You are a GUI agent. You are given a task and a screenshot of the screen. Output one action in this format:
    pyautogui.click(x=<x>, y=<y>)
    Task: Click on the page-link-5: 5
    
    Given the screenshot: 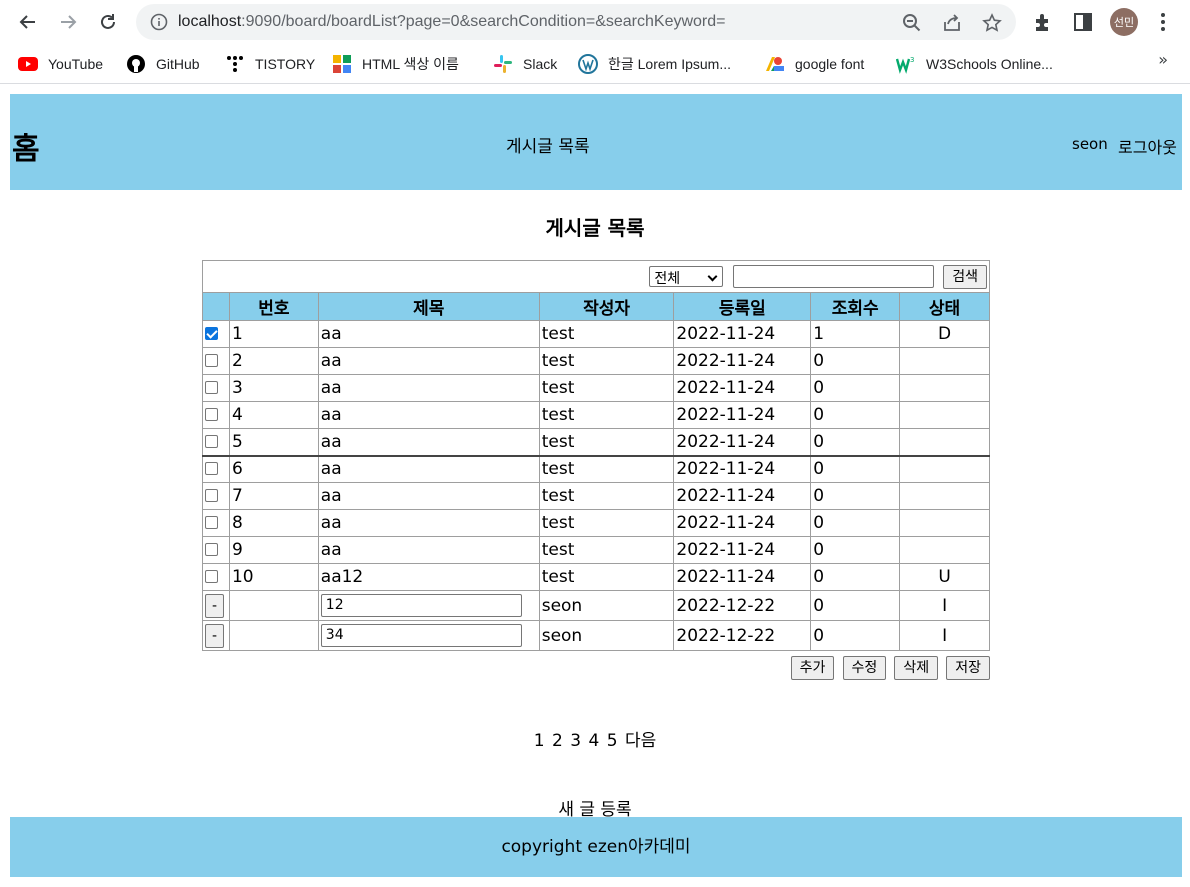 What is the action you would take?
    pyautogui.click(x=612, y=741)
    